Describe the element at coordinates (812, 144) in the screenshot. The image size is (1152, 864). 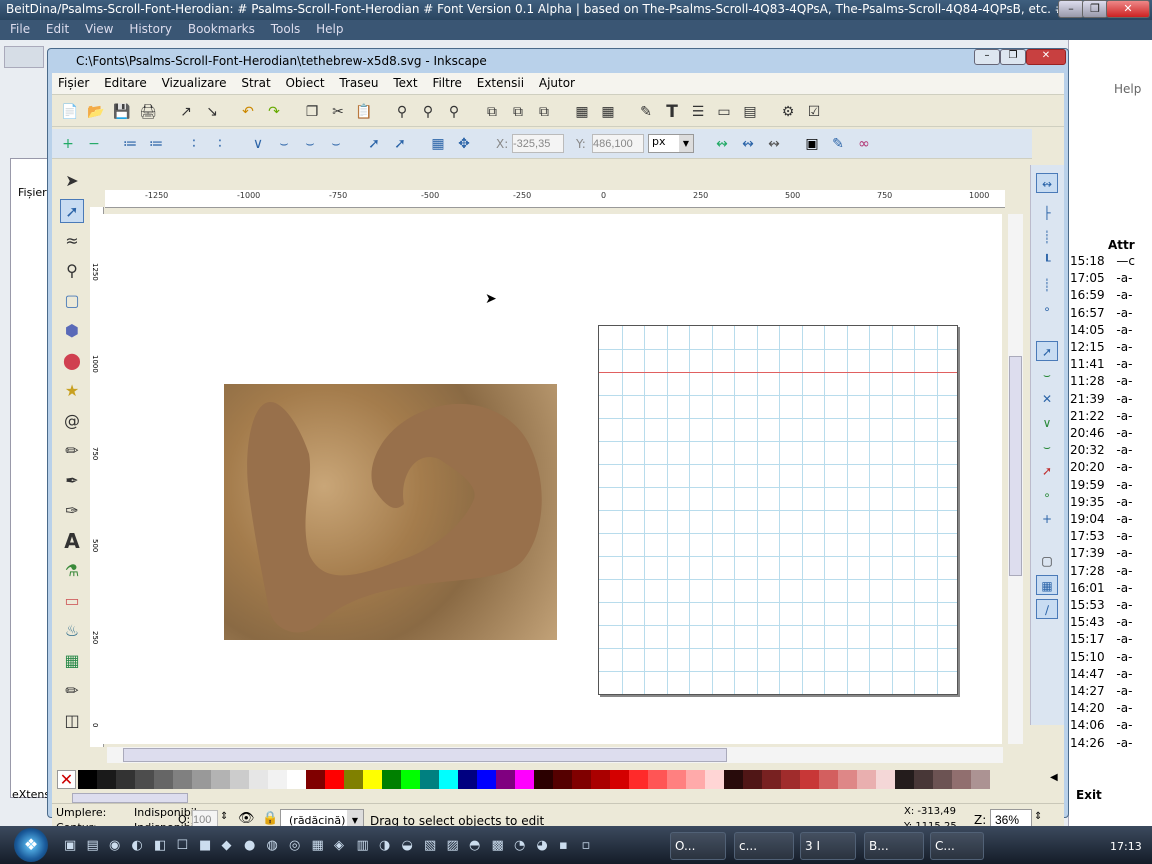
I see `edit-clip-icon: ▣` at that location.